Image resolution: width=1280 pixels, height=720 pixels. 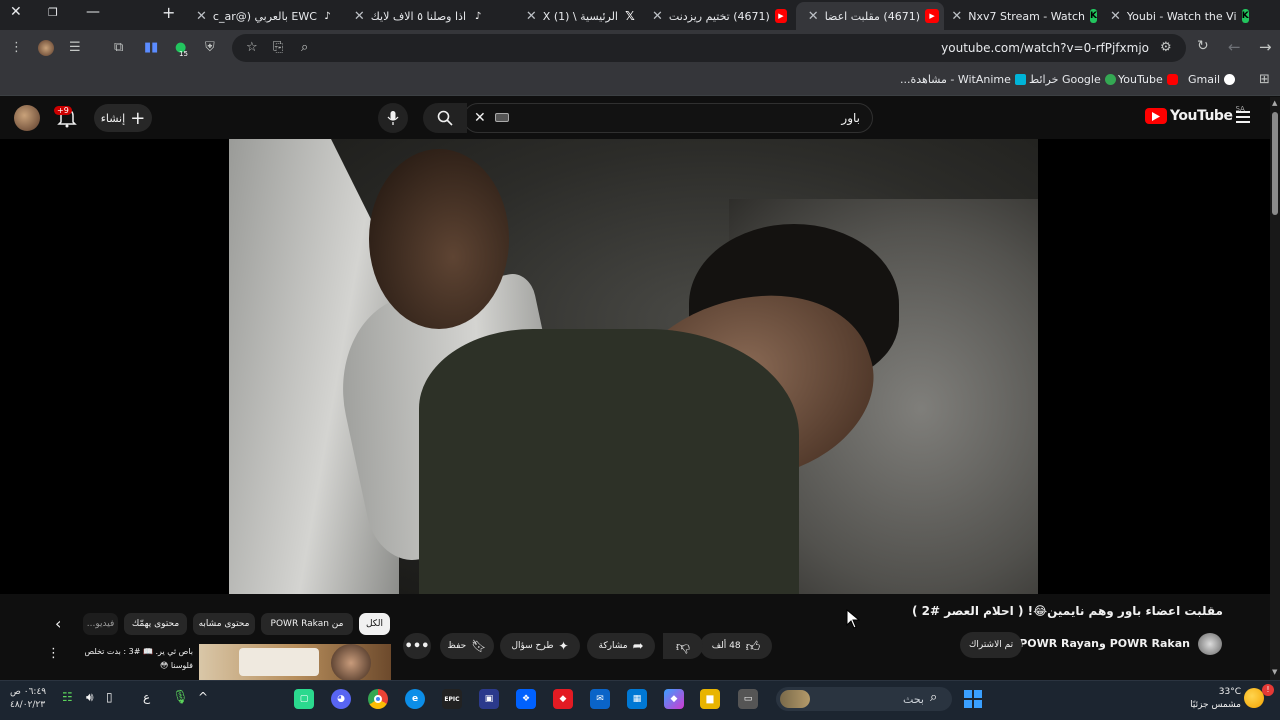 I want to click on reload-icon: ↻, so click(x=1203, y=46).